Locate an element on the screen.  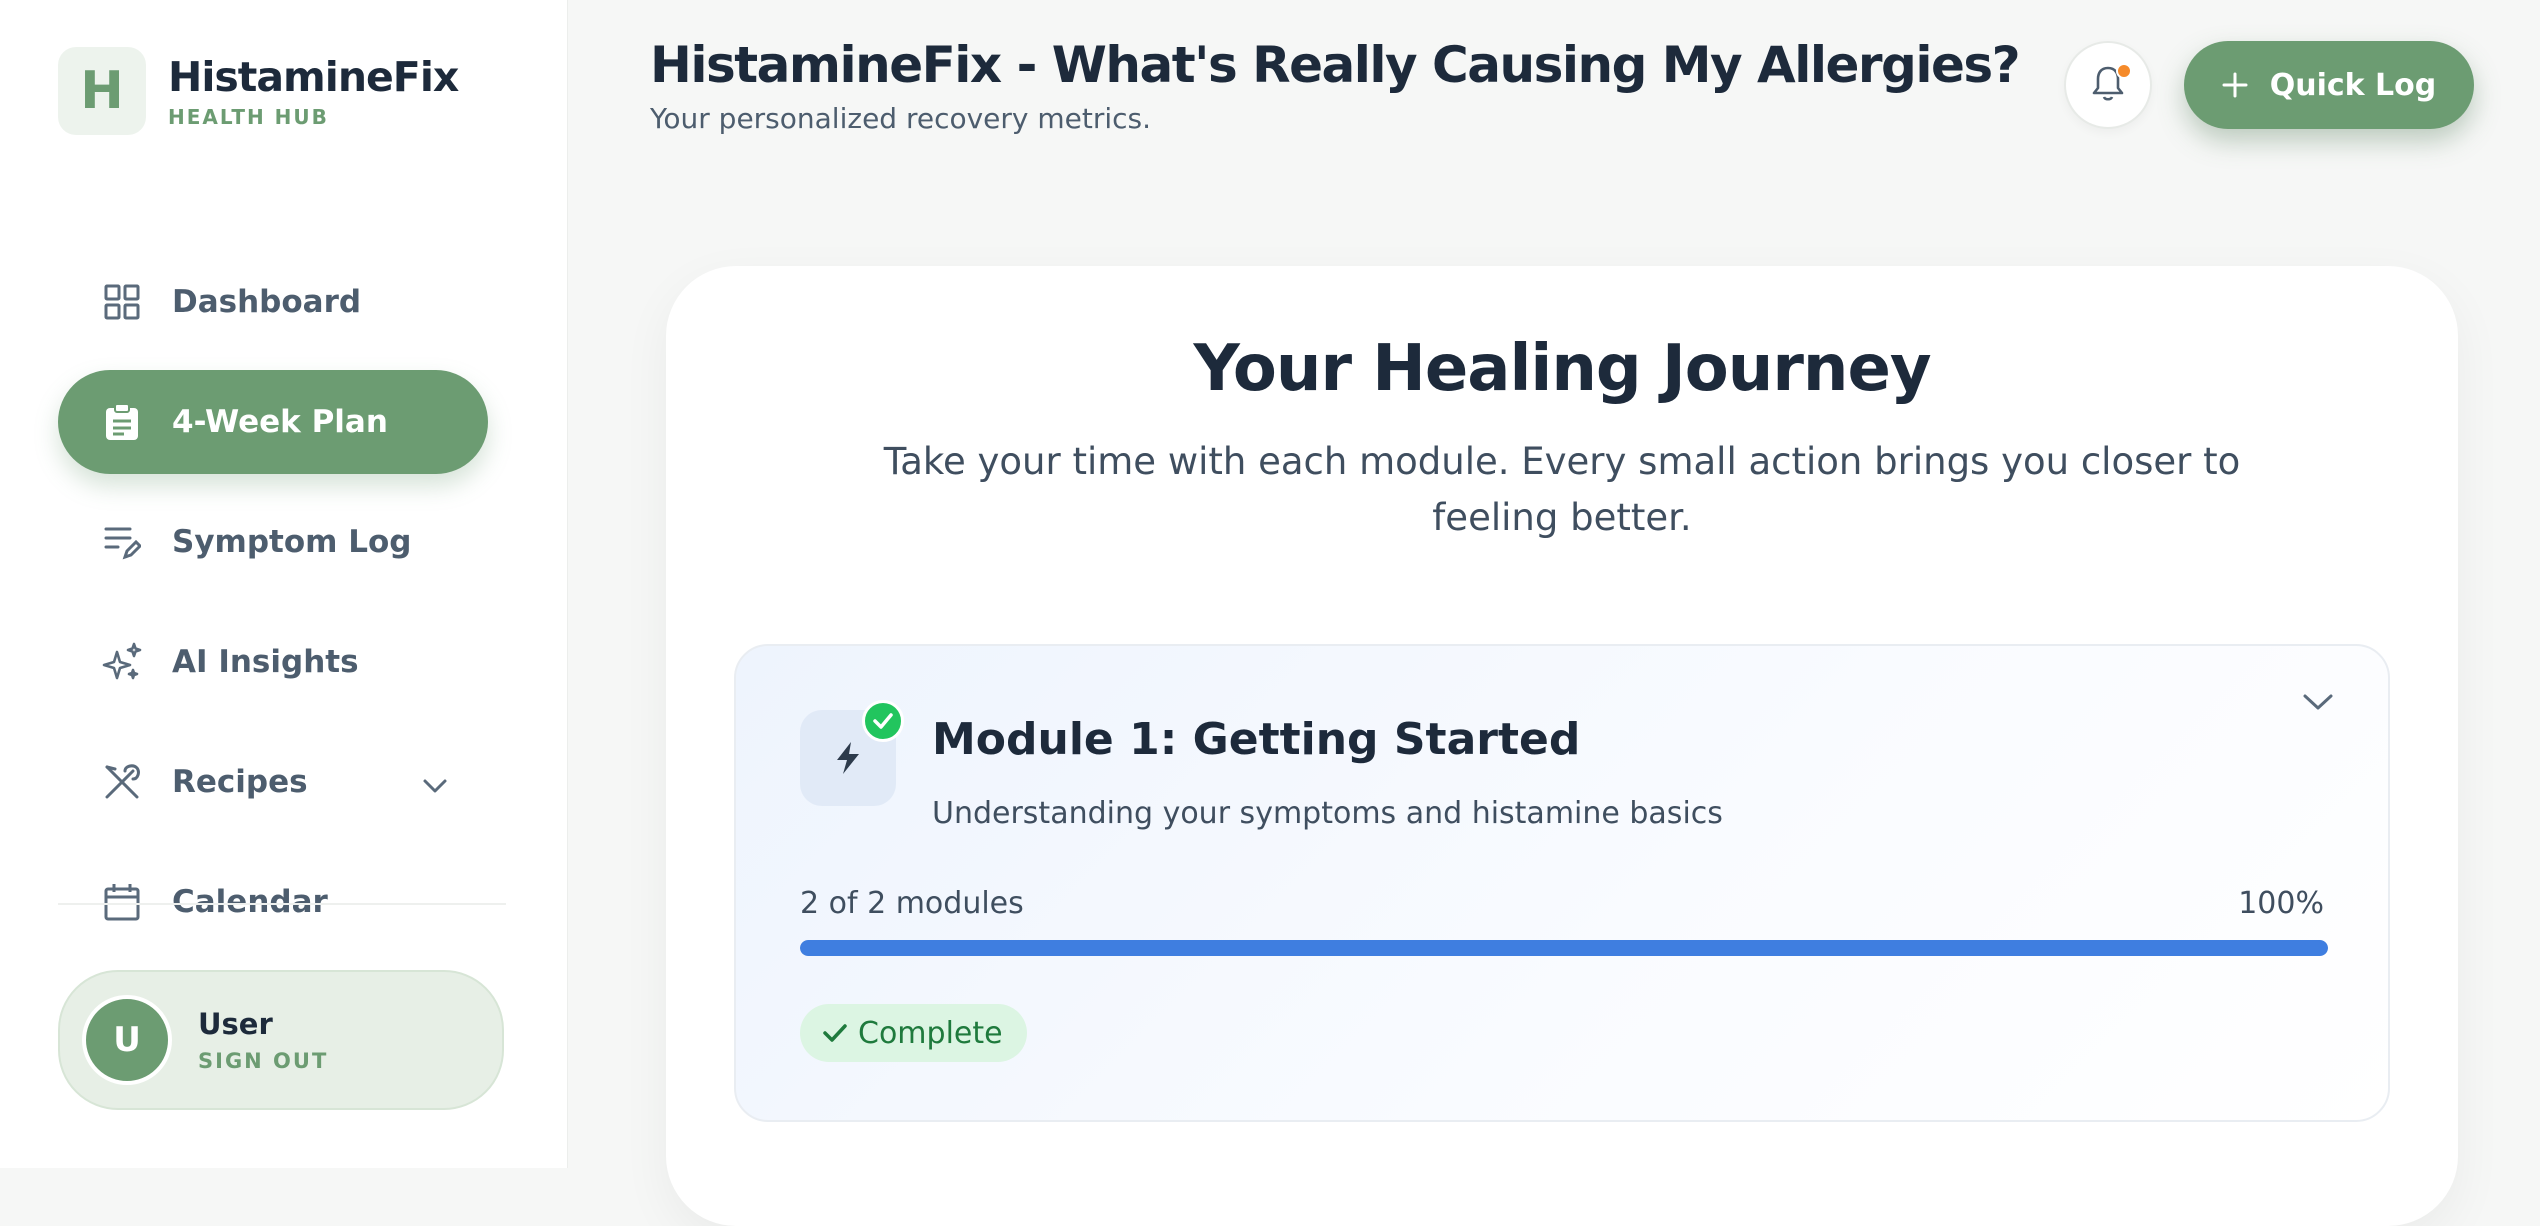
check-circle-icon is located at coordinates (883, 721).